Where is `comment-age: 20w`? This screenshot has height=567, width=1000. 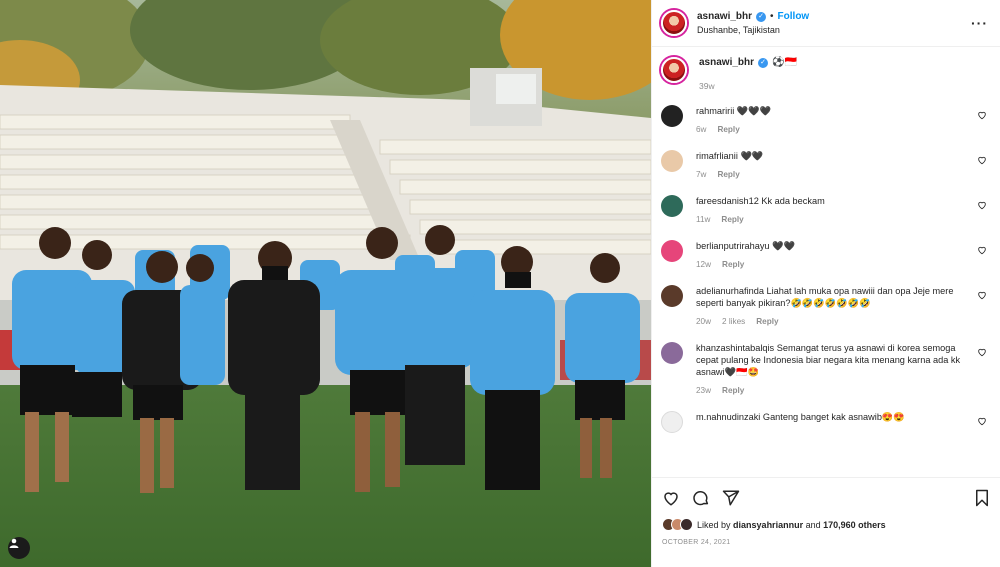 comment-age: 20w is located at coordinates (704, 321).